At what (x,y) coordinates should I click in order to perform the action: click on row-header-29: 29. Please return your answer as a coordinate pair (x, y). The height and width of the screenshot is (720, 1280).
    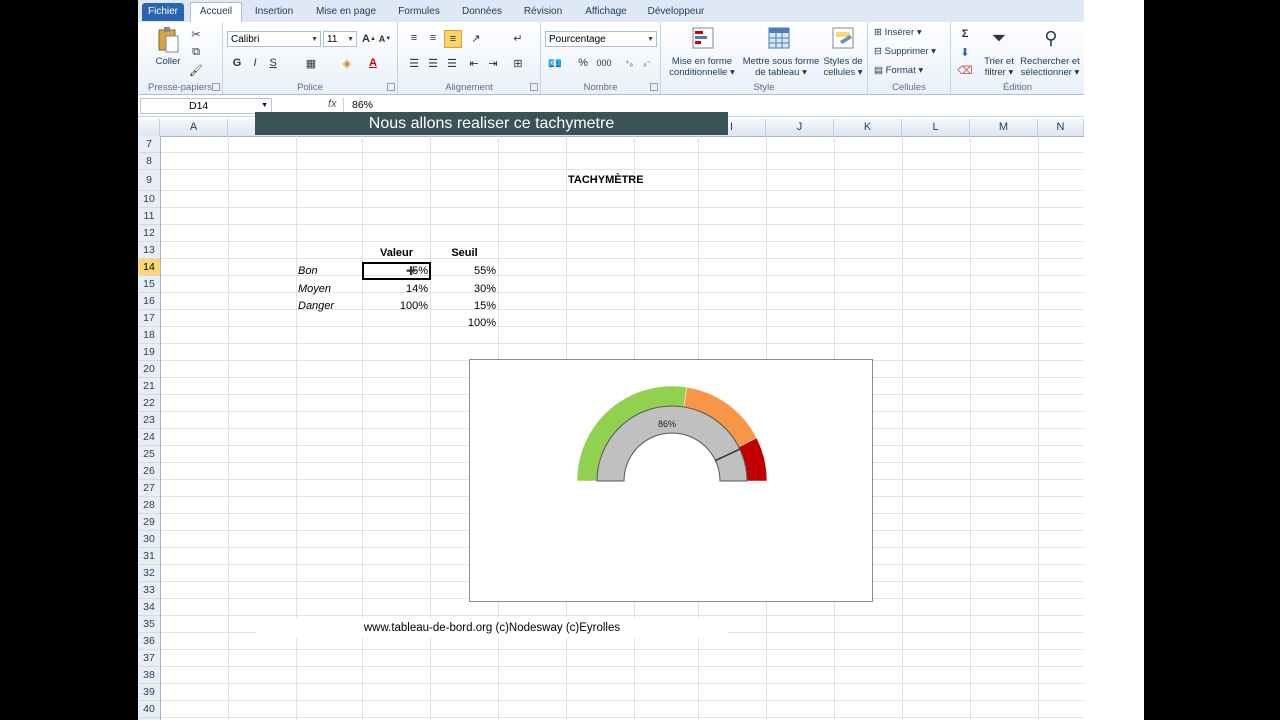
    Looking at the image, I should click on (149, 522).